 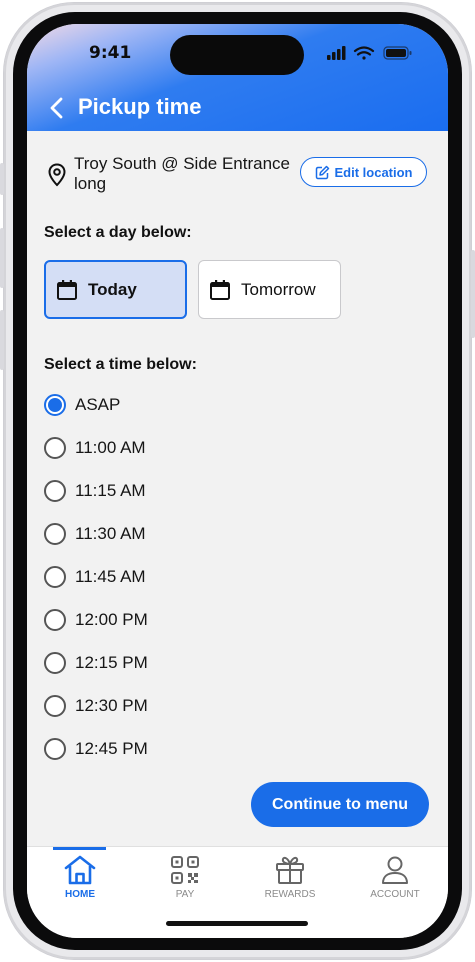 What do you see at coordinates (373, 172) in the screenshot?
I see `edit-location-label: Edit location` at bounding box center [373, 172].